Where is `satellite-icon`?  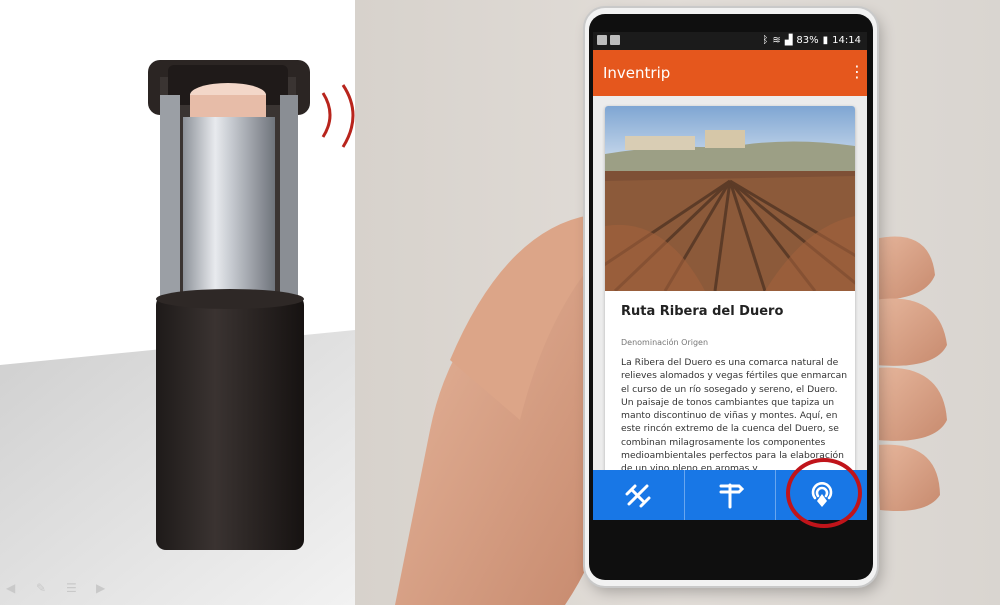
satellite-icon is located at coordinates (638, 496).